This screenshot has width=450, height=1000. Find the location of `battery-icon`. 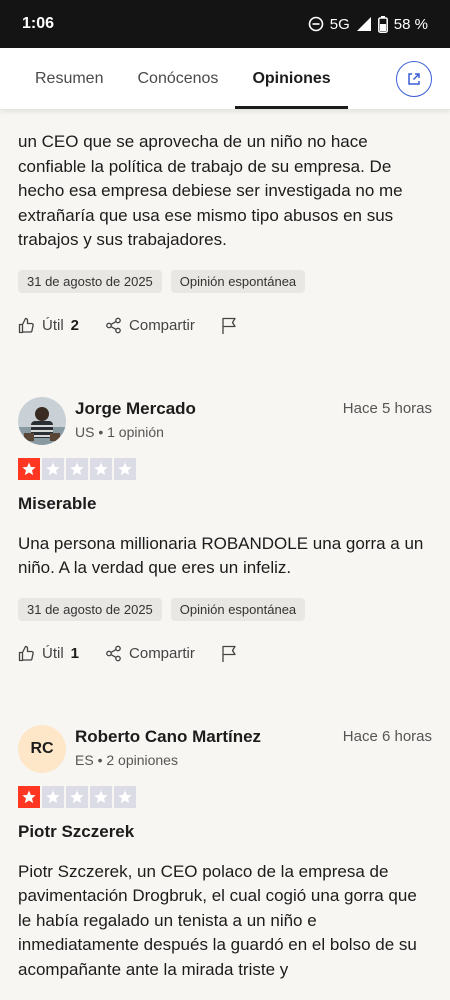

battery-icon is located at coordinates (382, 24).